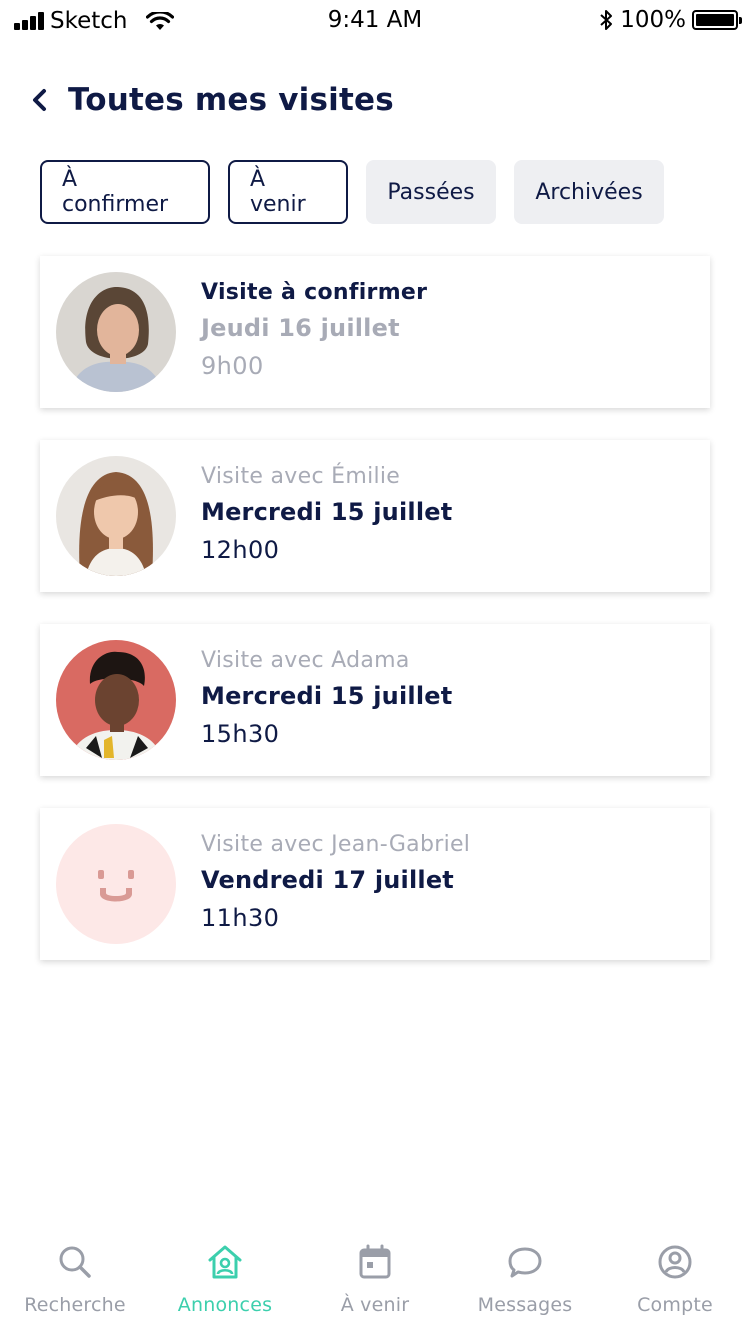 The height and width of the screenshot is (1334, 750). What do you see at coordinates (375, 1305) in the screenshot?
I see `nav-label: À venir` at bounding box center [375, 1305].